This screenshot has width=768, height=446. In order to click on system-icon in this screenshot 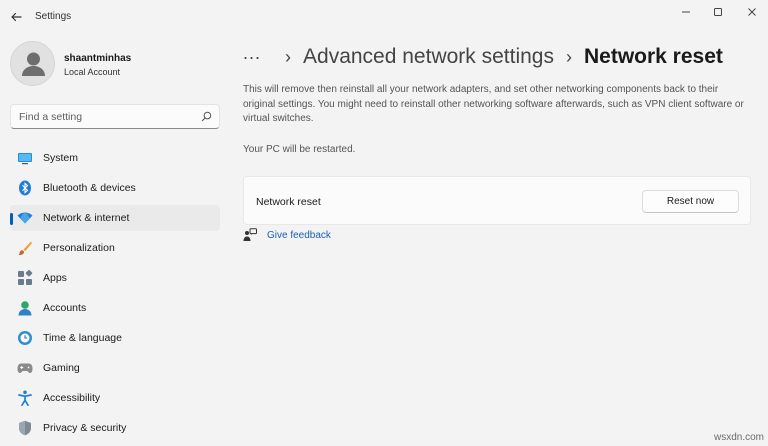, I will do `click(25, 158)`.